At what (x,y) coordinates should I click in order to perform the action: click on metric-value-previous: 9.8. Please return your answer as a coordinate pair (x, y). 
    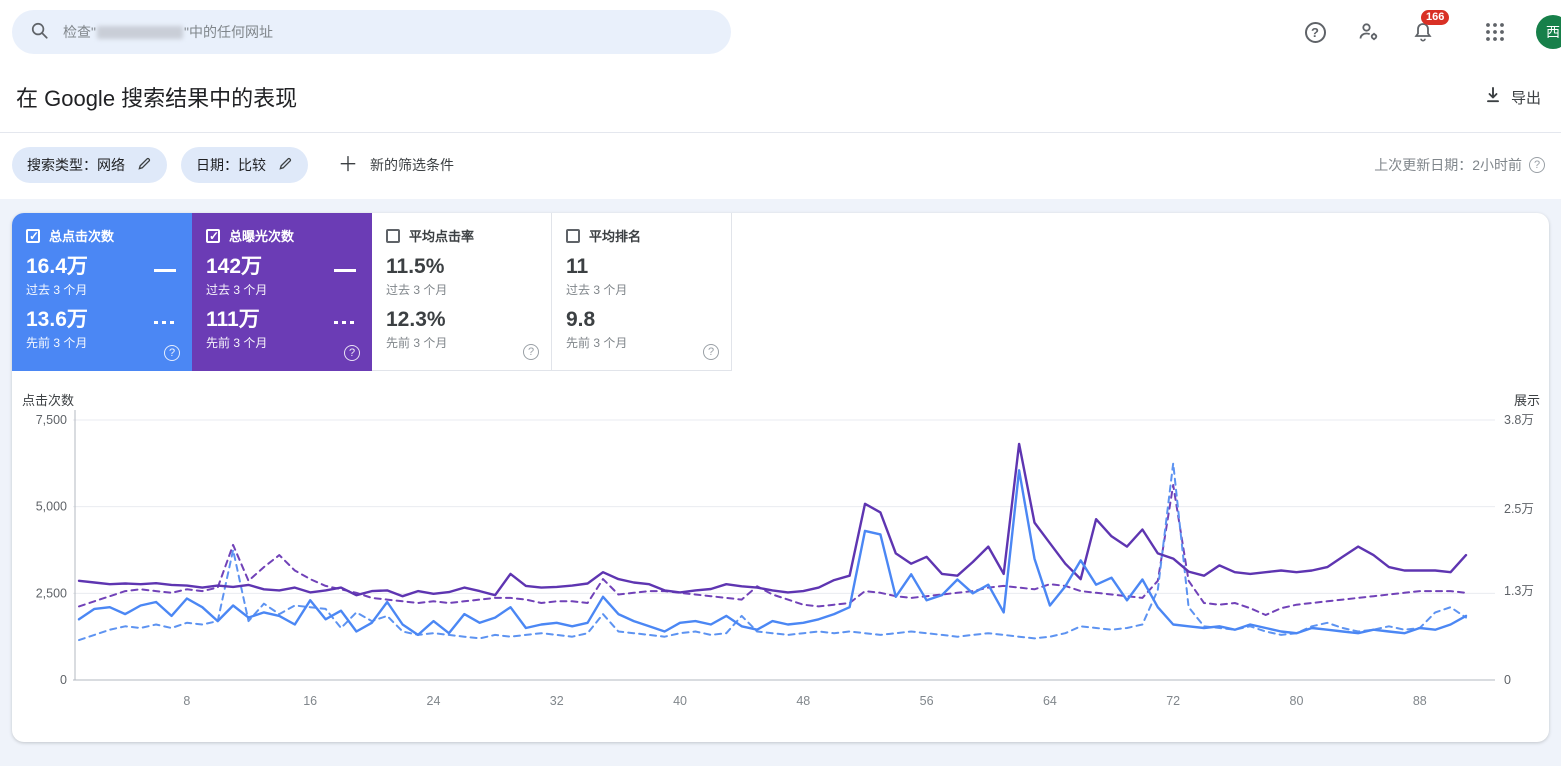
    Looking at the image, I should click on (581, 320).